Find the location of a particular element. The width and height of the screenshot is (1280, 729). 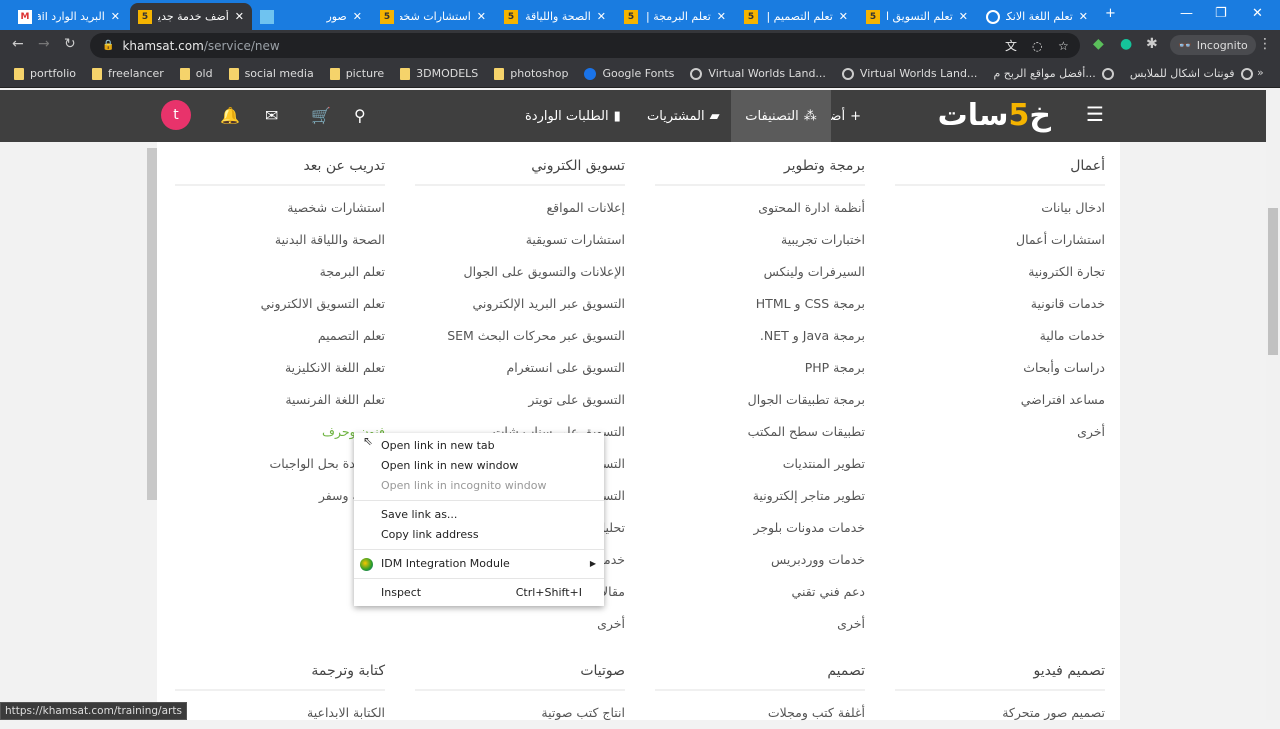

translate-icon: 文 is located at coordinates (1011, 45).